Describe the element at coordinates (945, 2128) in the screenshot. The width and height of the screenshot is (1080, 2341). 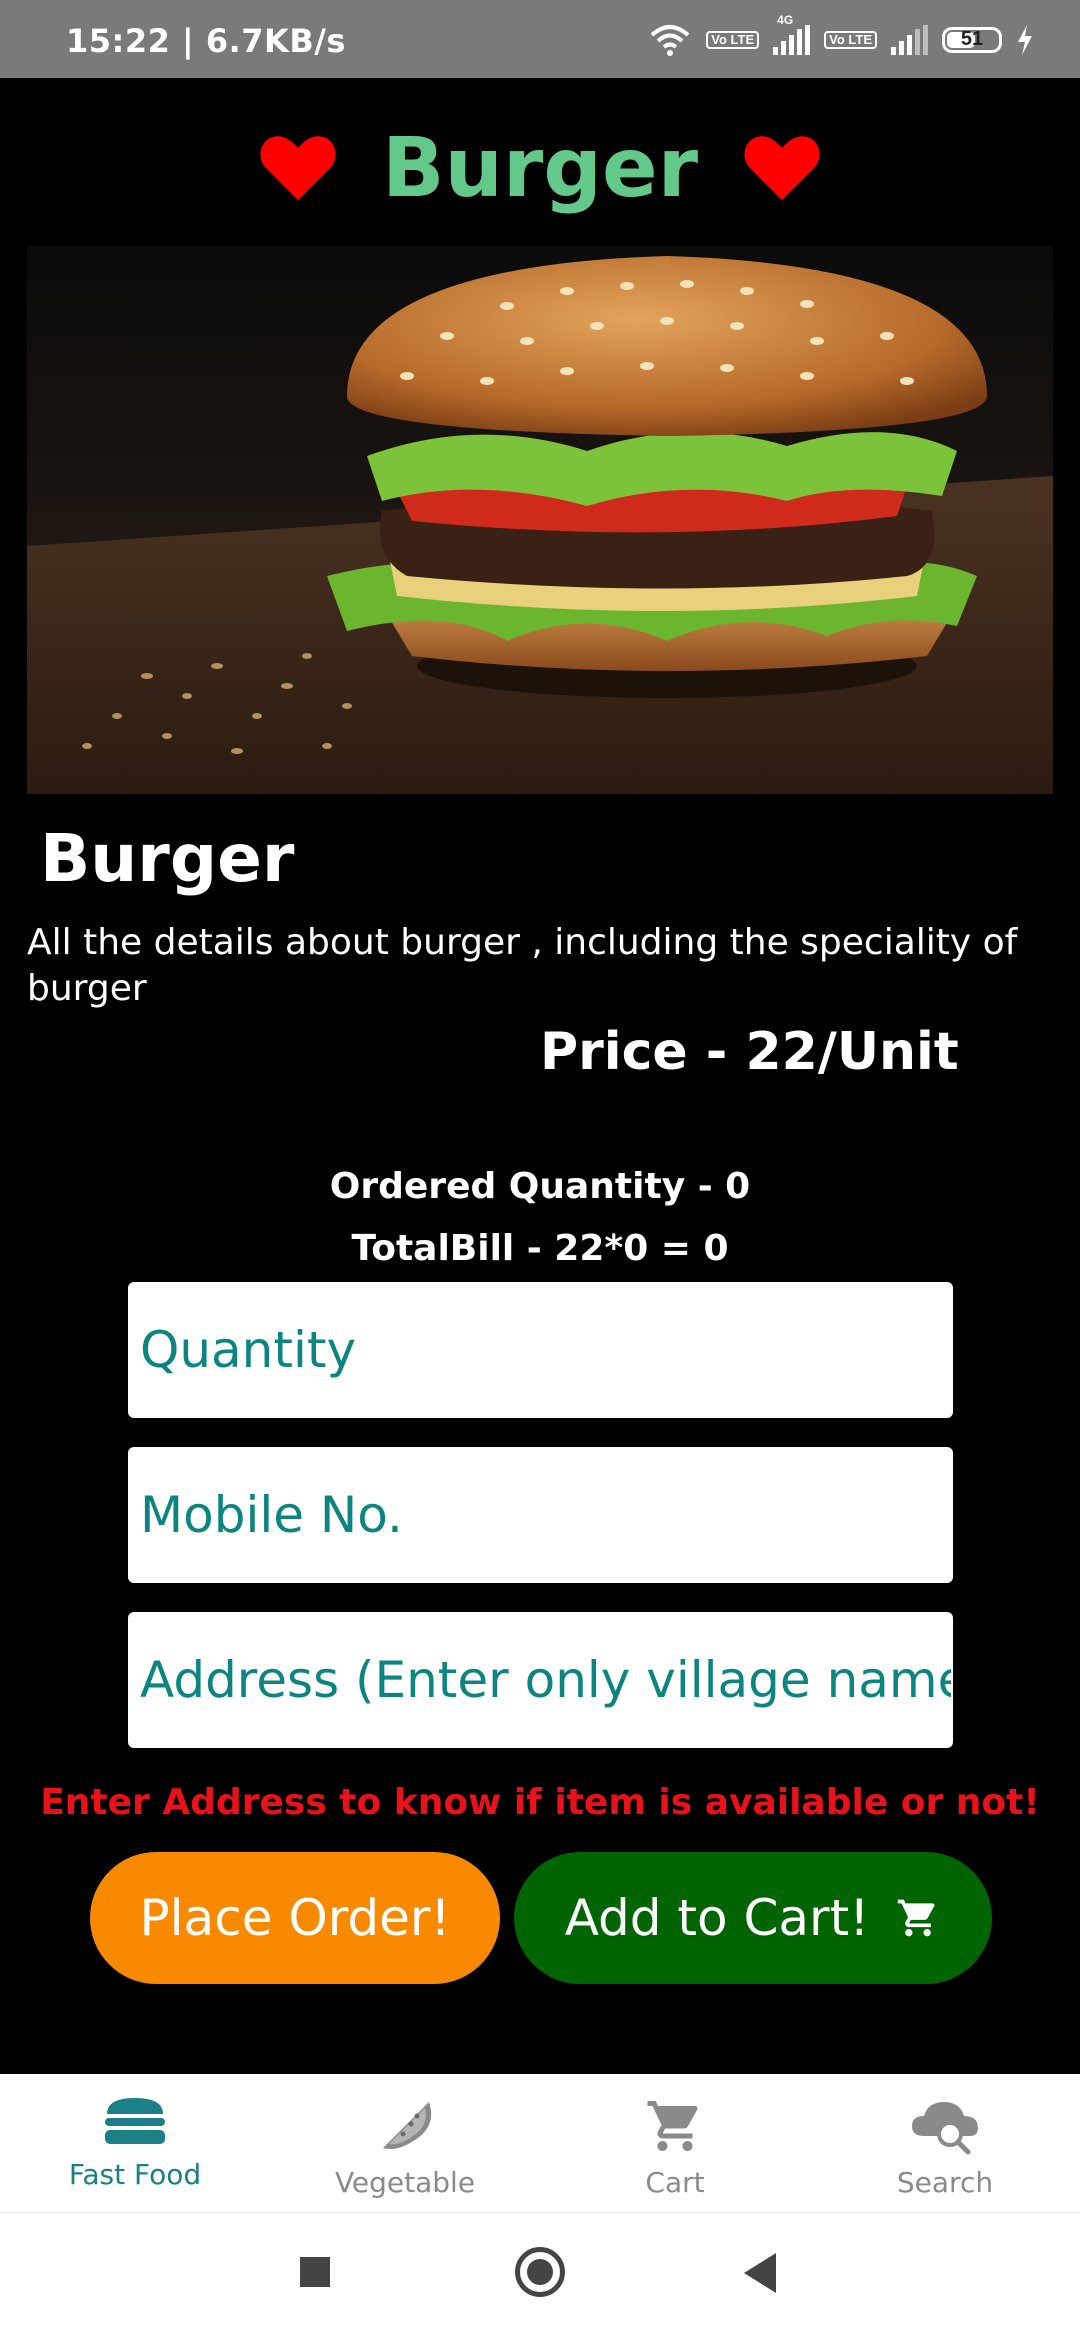
I see `cloud-search-icon` at that location.